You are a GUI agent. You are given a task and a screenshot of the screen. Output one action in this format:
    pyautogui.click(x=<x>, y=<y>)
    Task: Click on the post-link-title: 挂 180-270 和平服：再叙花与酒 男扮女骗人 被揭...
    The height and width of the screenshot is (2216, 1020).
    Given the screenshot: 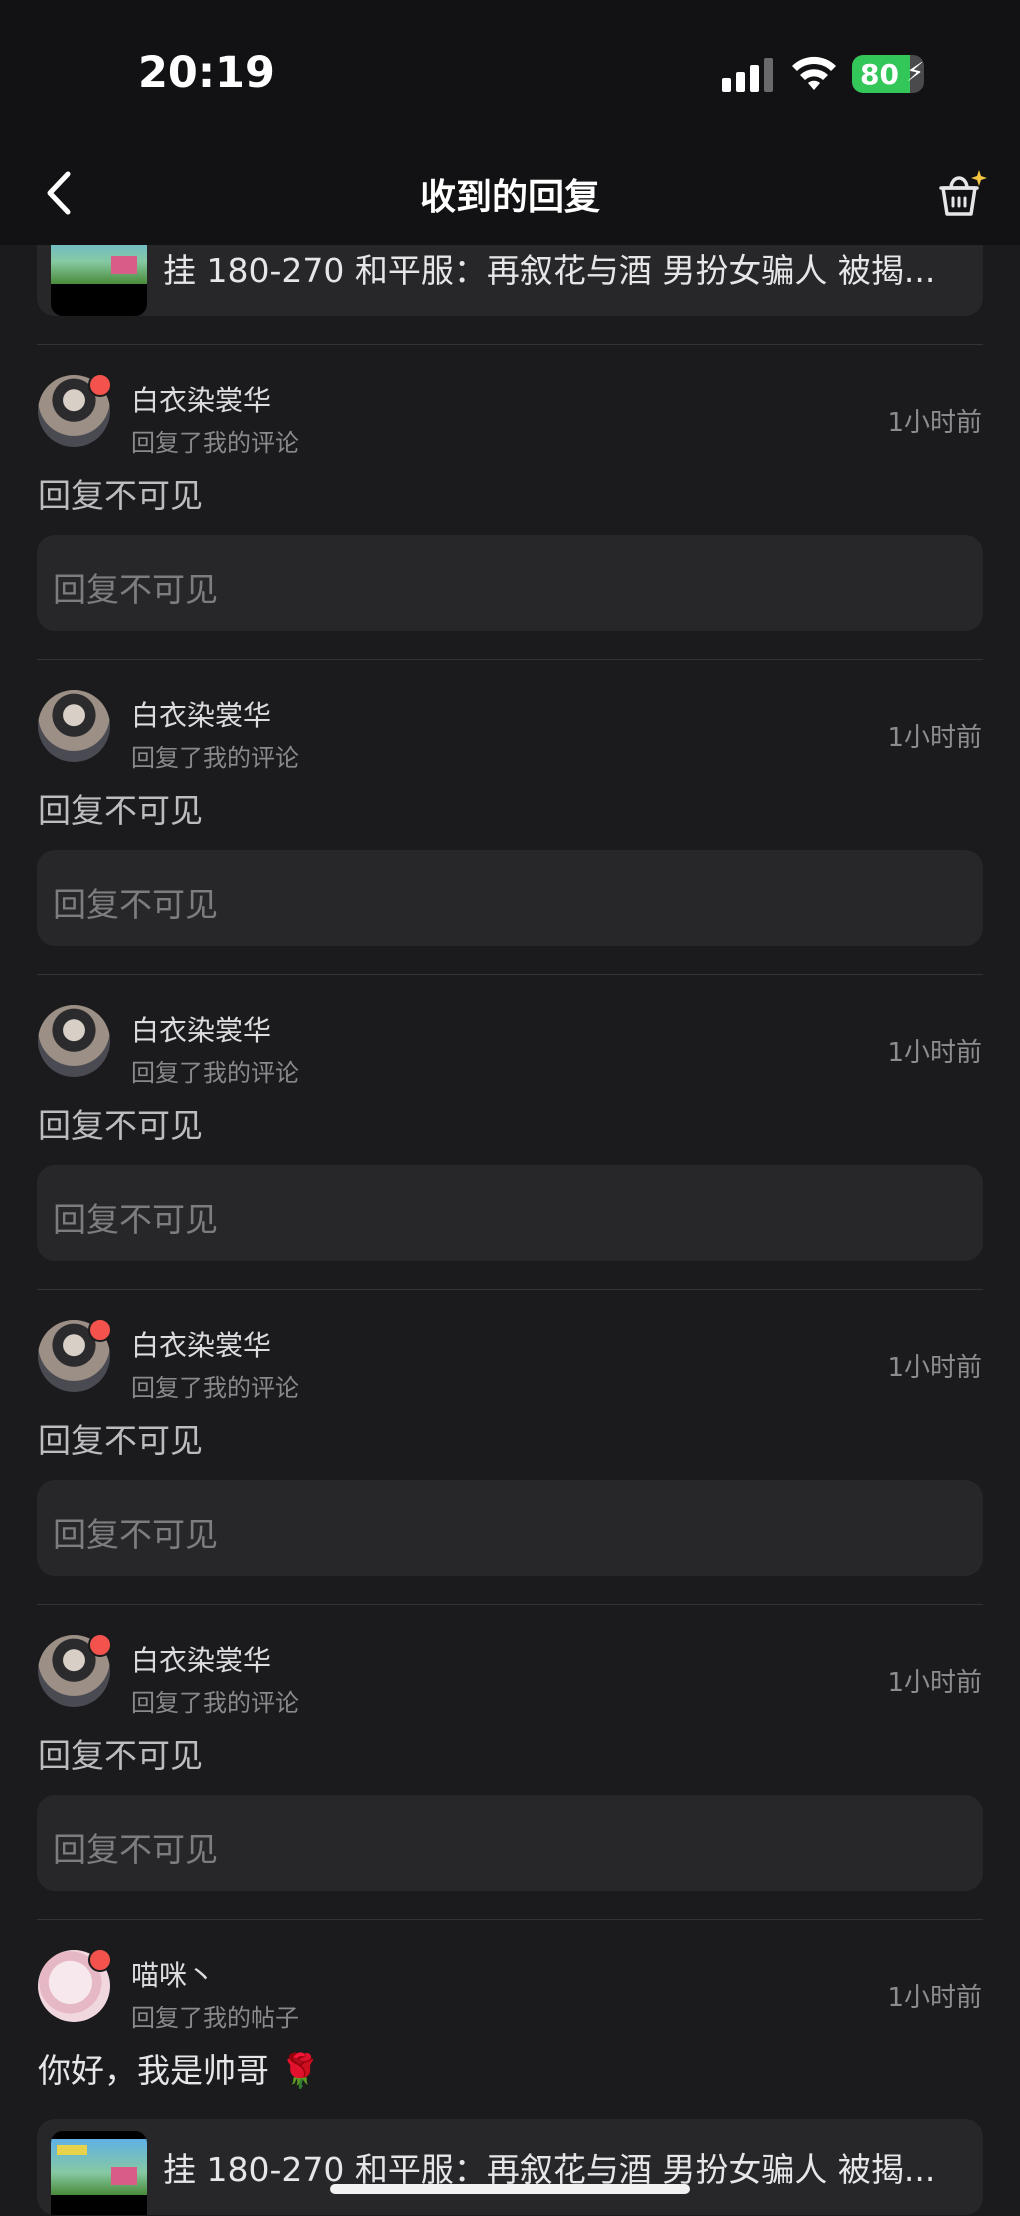 What is the action you would take?
    pyautogui.click(x=549, y=270)
    